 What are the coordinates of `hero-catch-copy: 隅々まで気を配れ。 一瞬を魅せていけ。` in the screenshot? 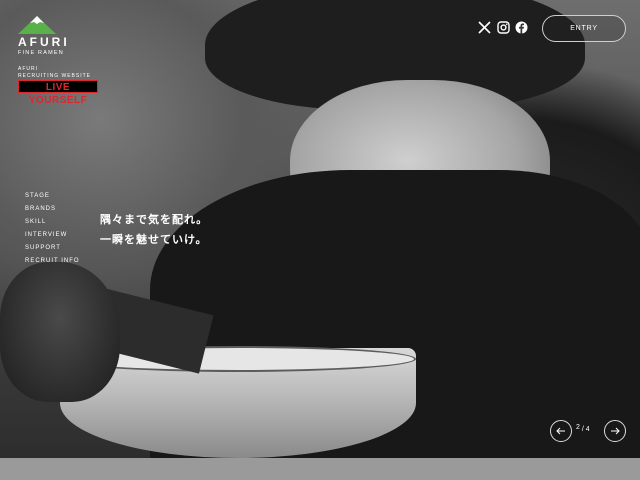 It's located at (154, 230).